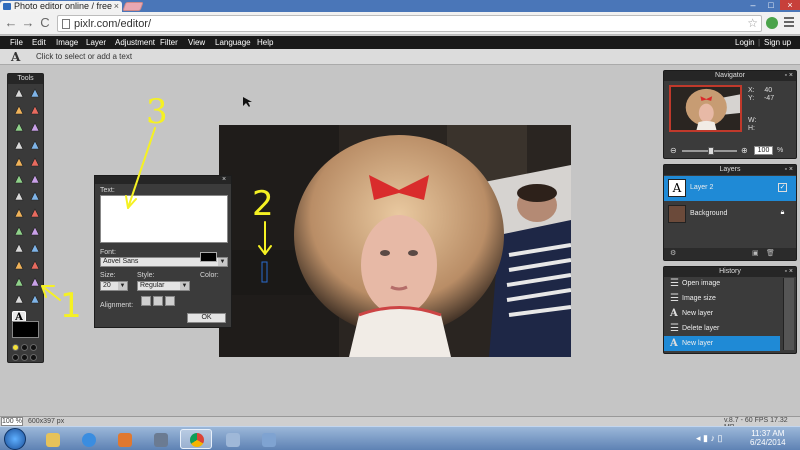 Image resolution: width=800 pixels, height=450 pixels. What do you see at coordinates (730, 188) in the screenshot?
I see `layer-row-layer-2: A Layer 2 ✓` at bounding box center [730, 188].